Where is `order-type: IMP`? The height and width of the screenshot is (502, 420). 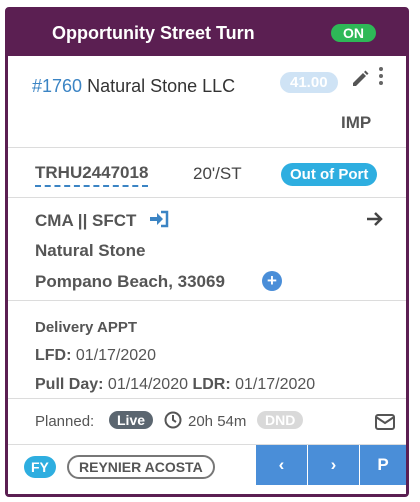
order-type: IMP is located at coordinates (356, 122).